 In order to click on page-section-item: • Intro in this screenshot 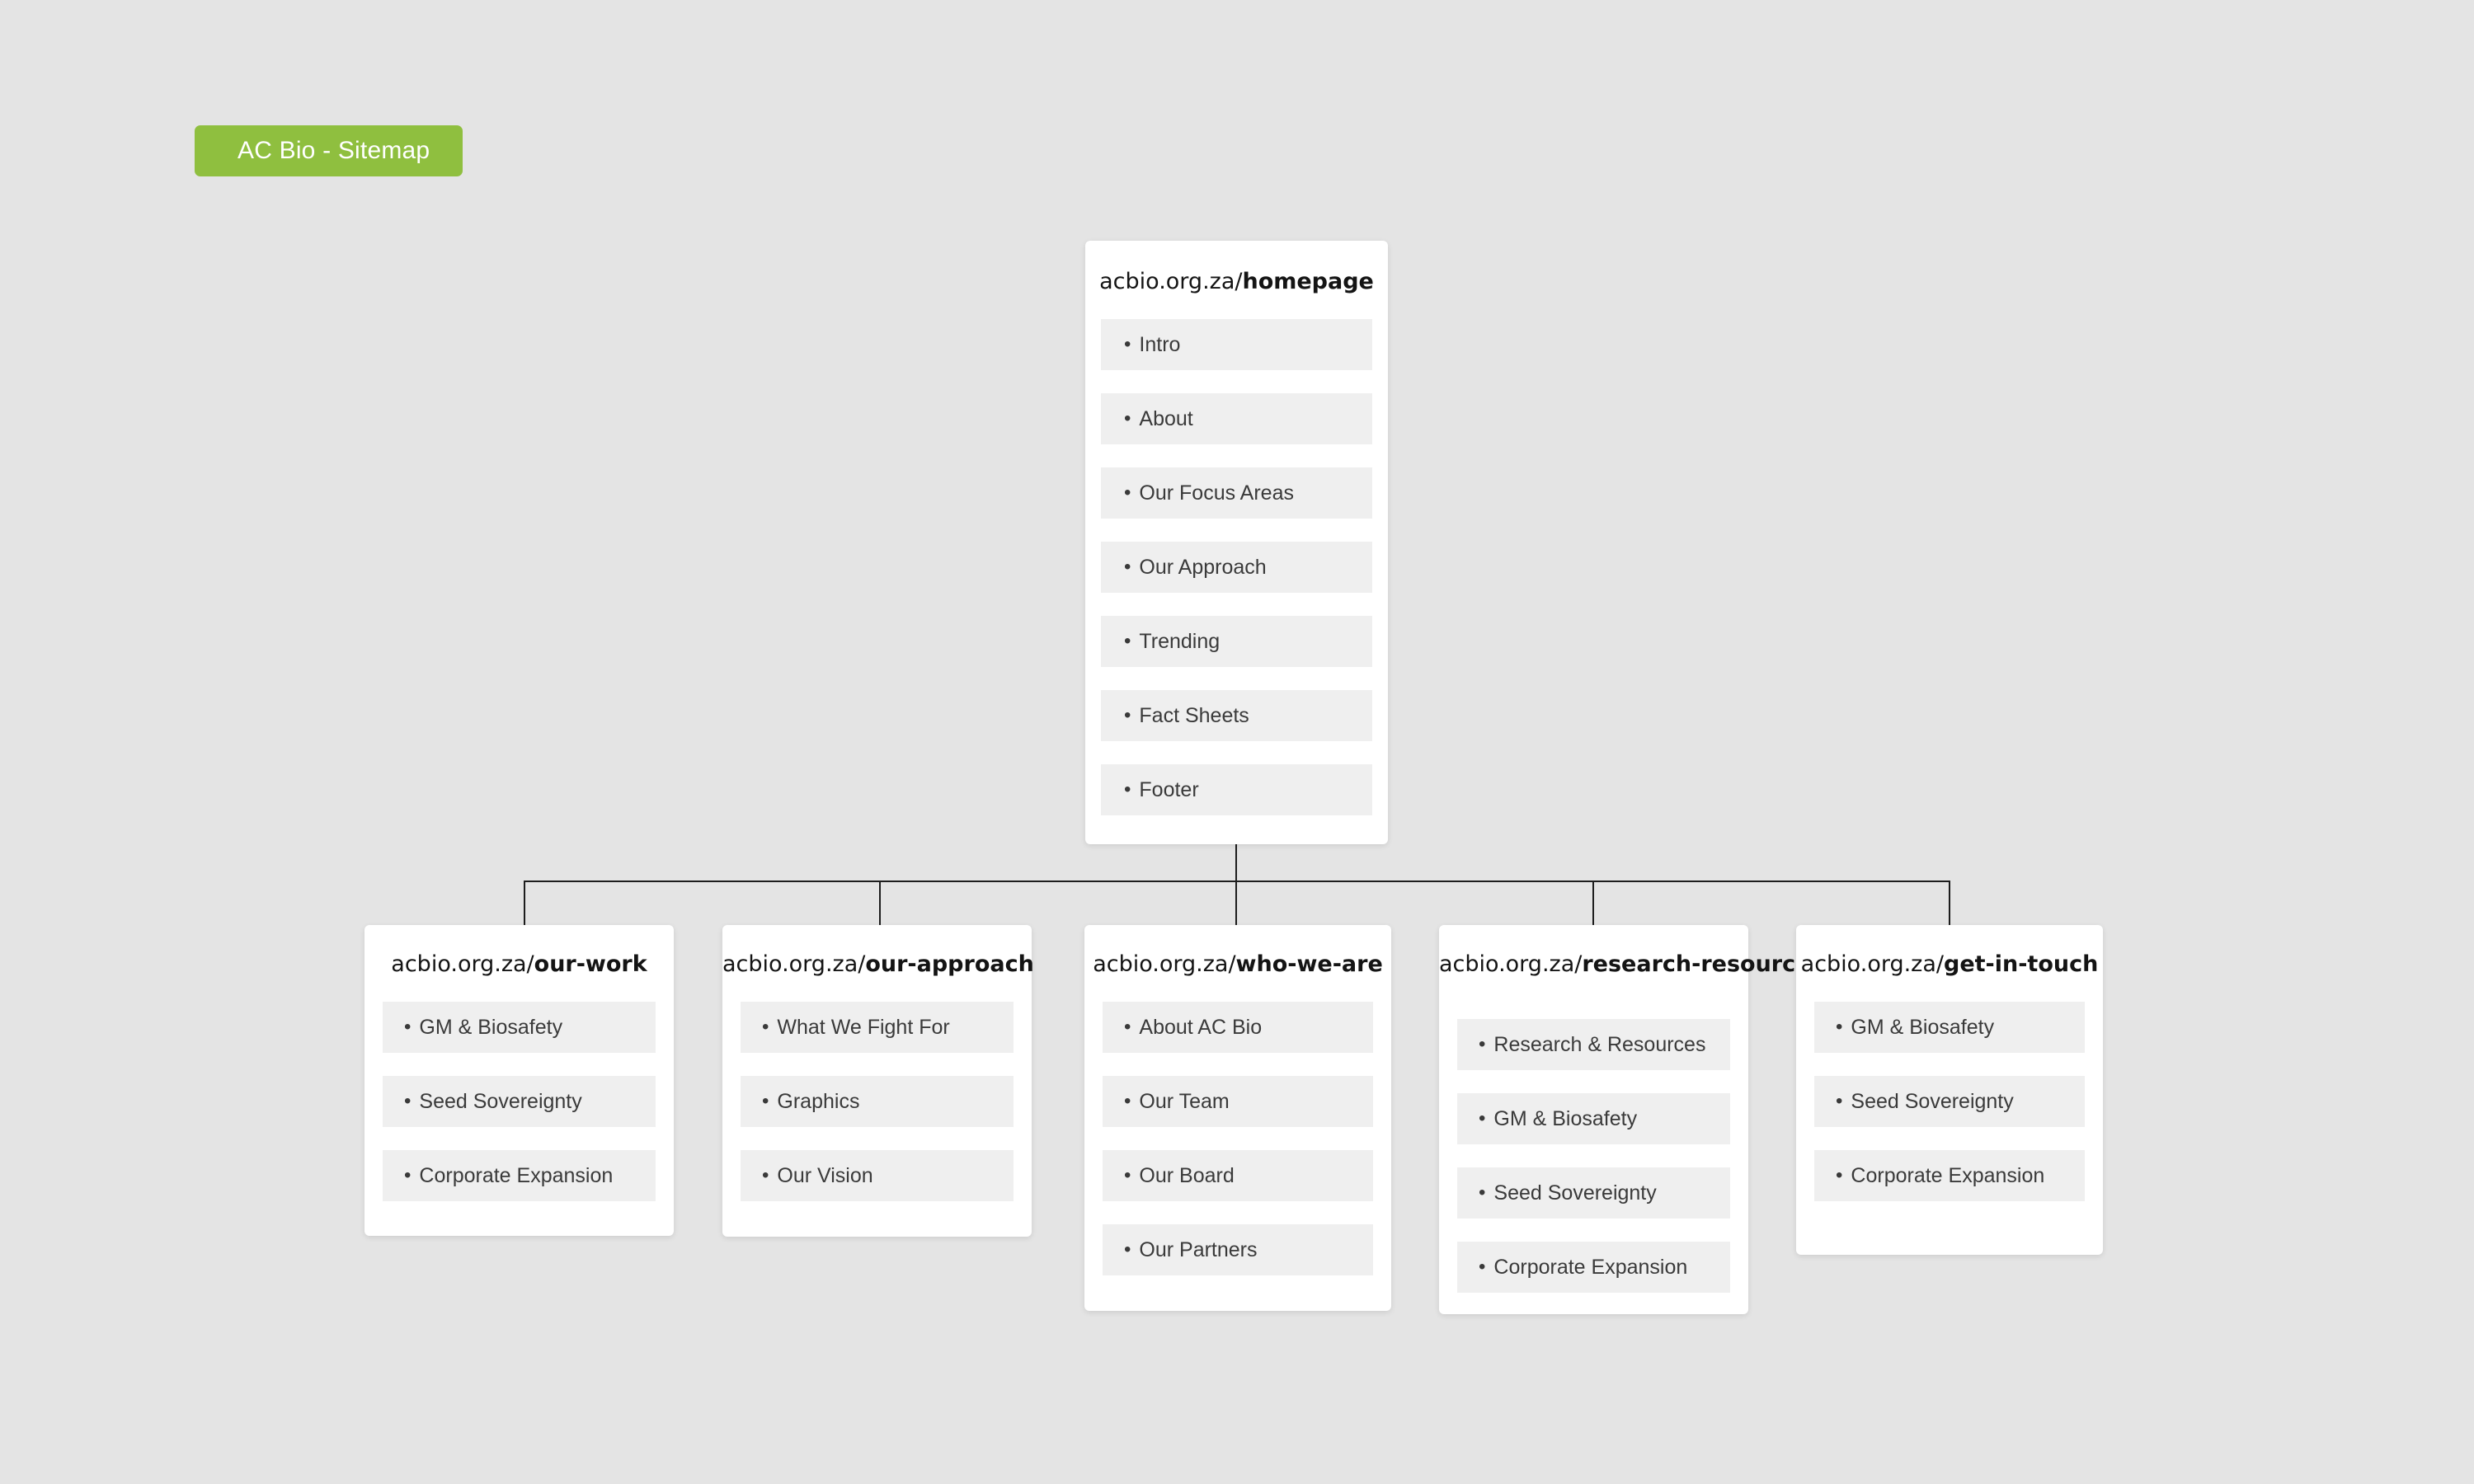, I will do `click(1236, 344)`.